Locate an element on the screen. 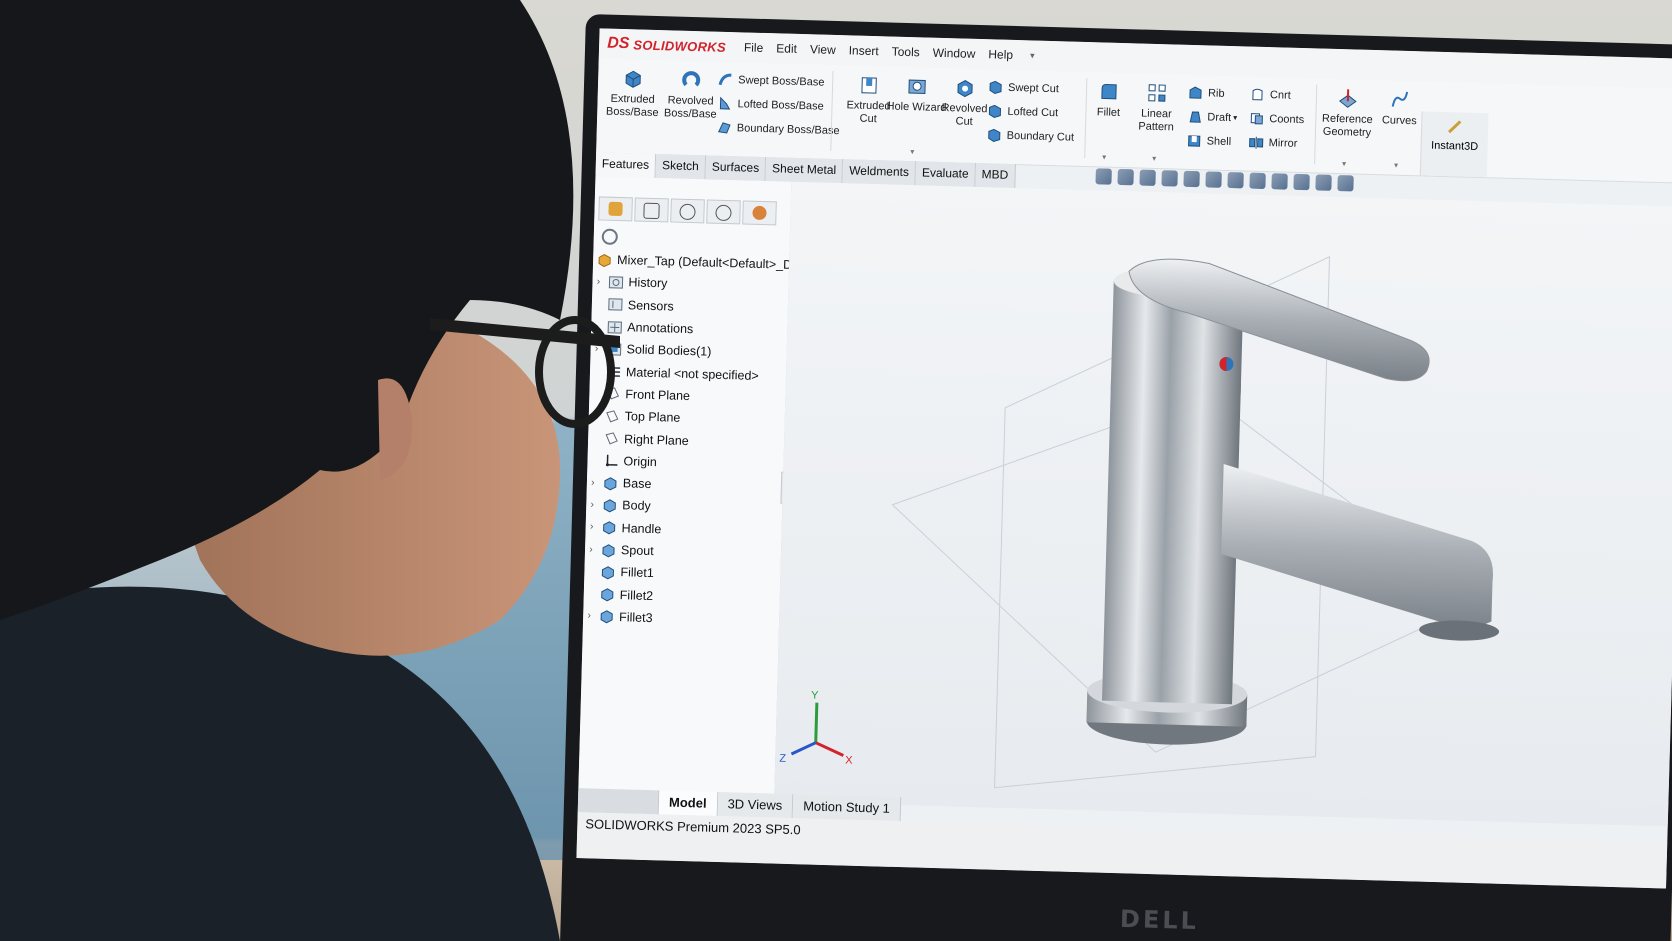 Image resolution: width=1672 pixels, height=941 pixels. faucet-spout is located at coordinates (1357, 547).